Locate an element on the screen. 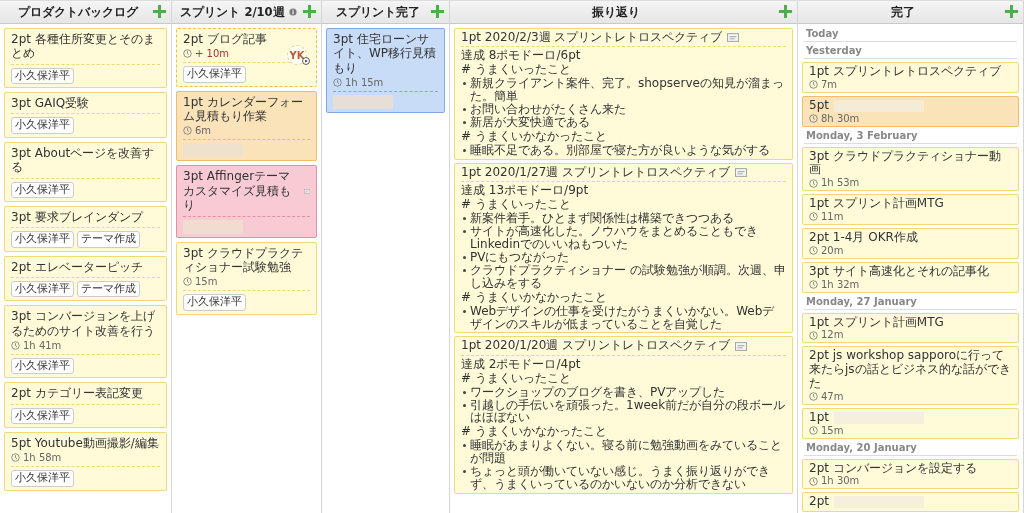 The width and height of the screenshot is (1024, 513). task-card: 1pt スプリント計画MTG 11m is located at coordinates (910, 209).